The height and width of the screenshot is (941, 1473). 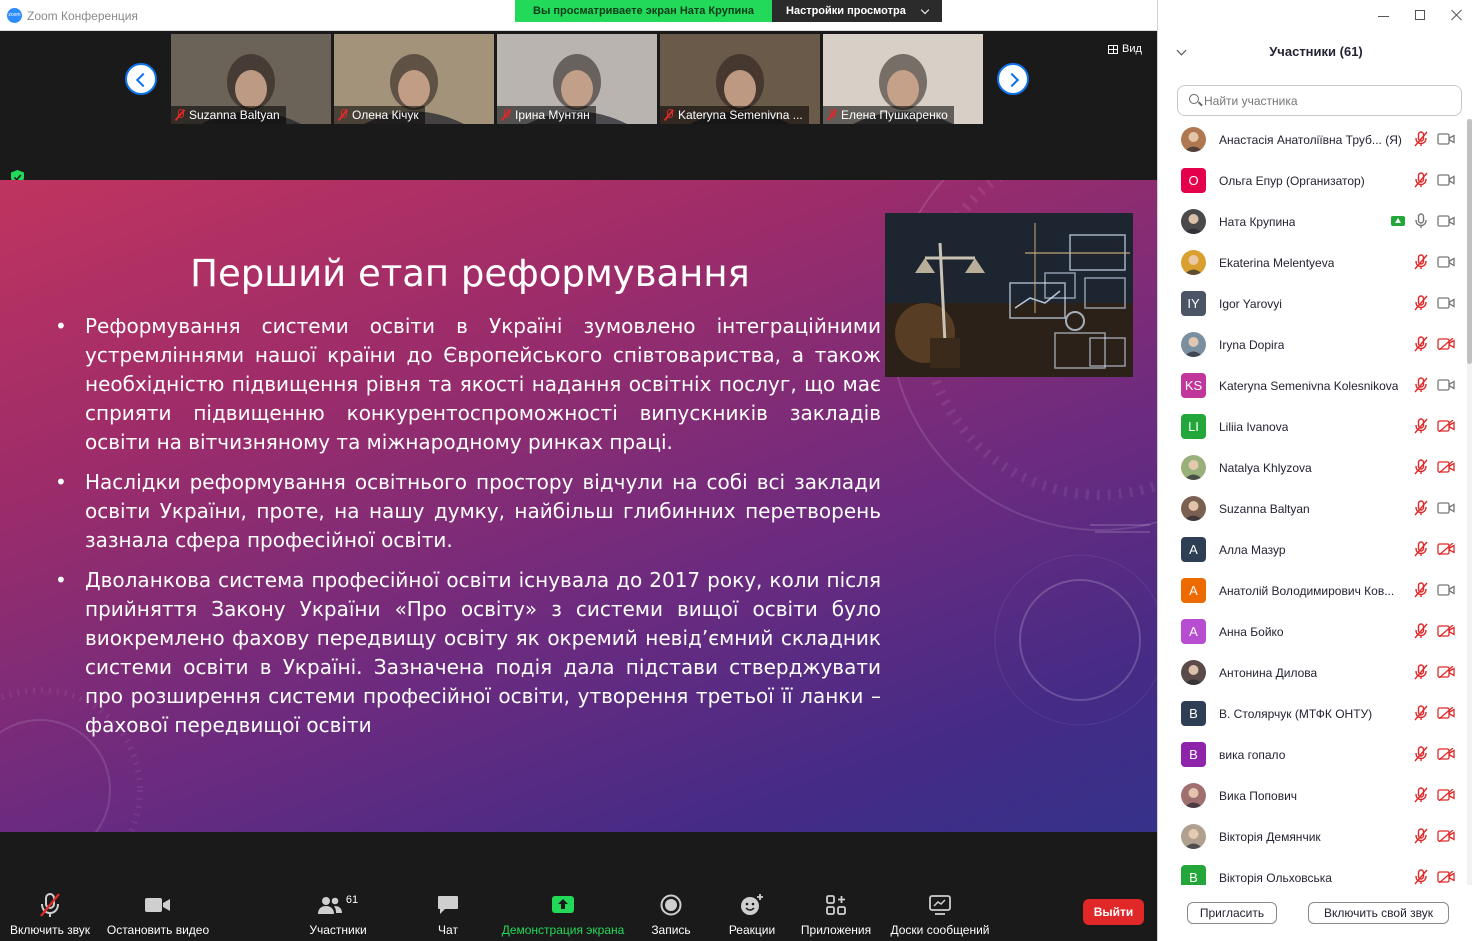 What do you see at coordinates (836, 914) in the screenshot?
I see `apps-button: Приложения` at bounding box center [836, 914].